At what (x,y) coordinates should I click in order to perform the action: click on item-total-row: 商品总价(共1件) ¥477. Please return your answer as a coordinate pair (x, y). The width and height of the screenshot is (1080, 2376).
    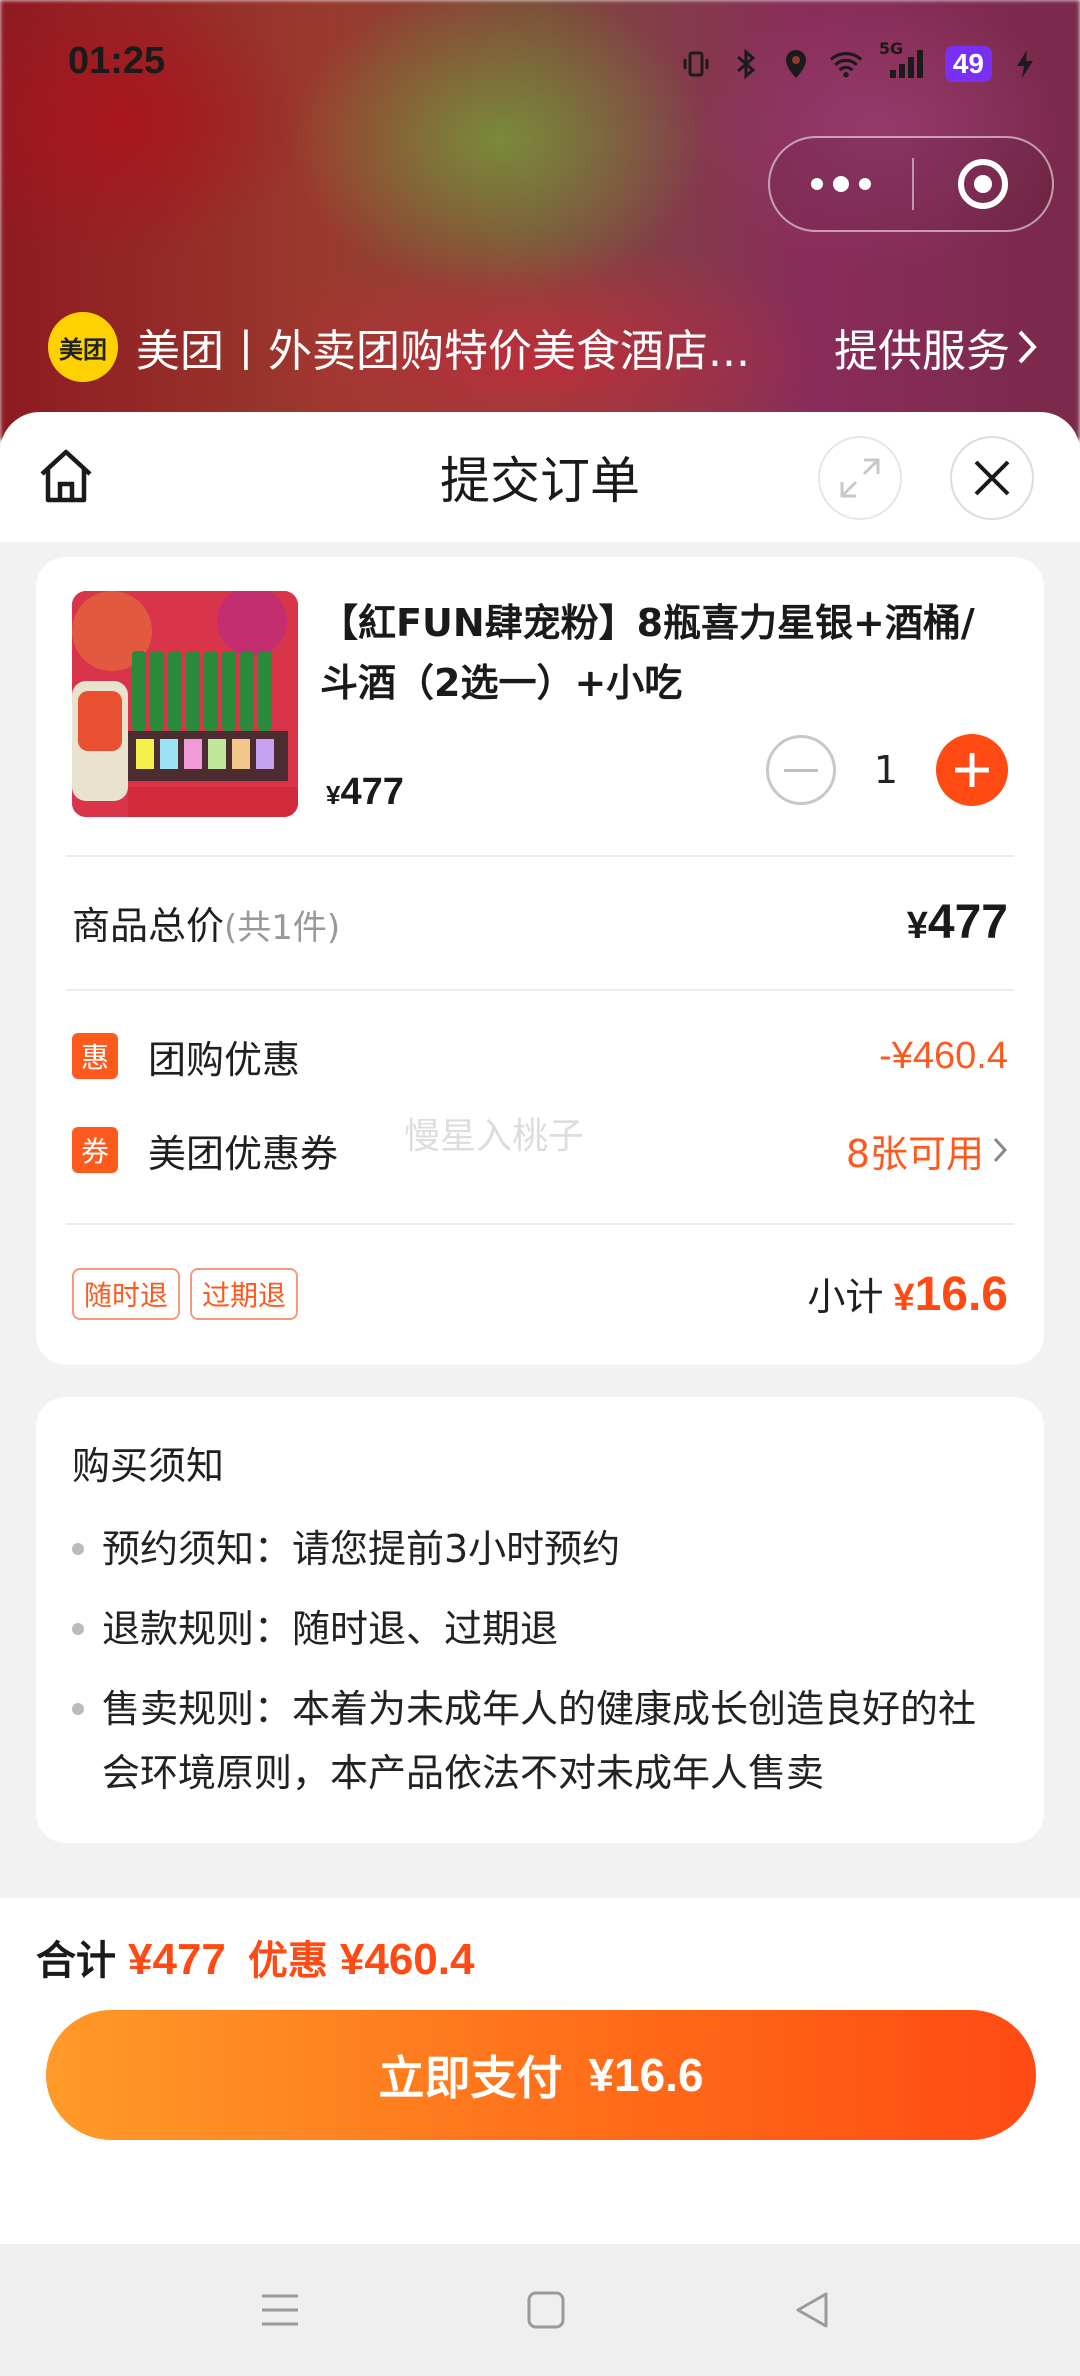
    Looking at the image, I should click on (540, 922).